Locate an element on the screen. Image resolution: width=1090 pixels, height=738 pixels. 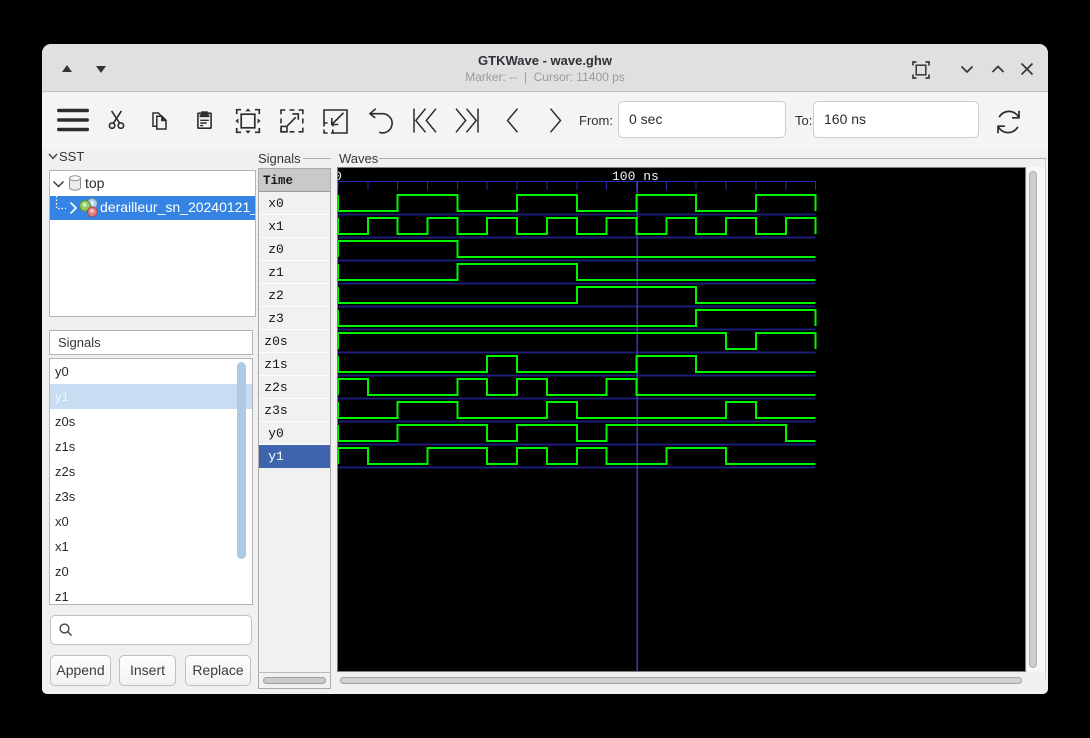
svg-text: 0 is located at coordinates (340, 176).